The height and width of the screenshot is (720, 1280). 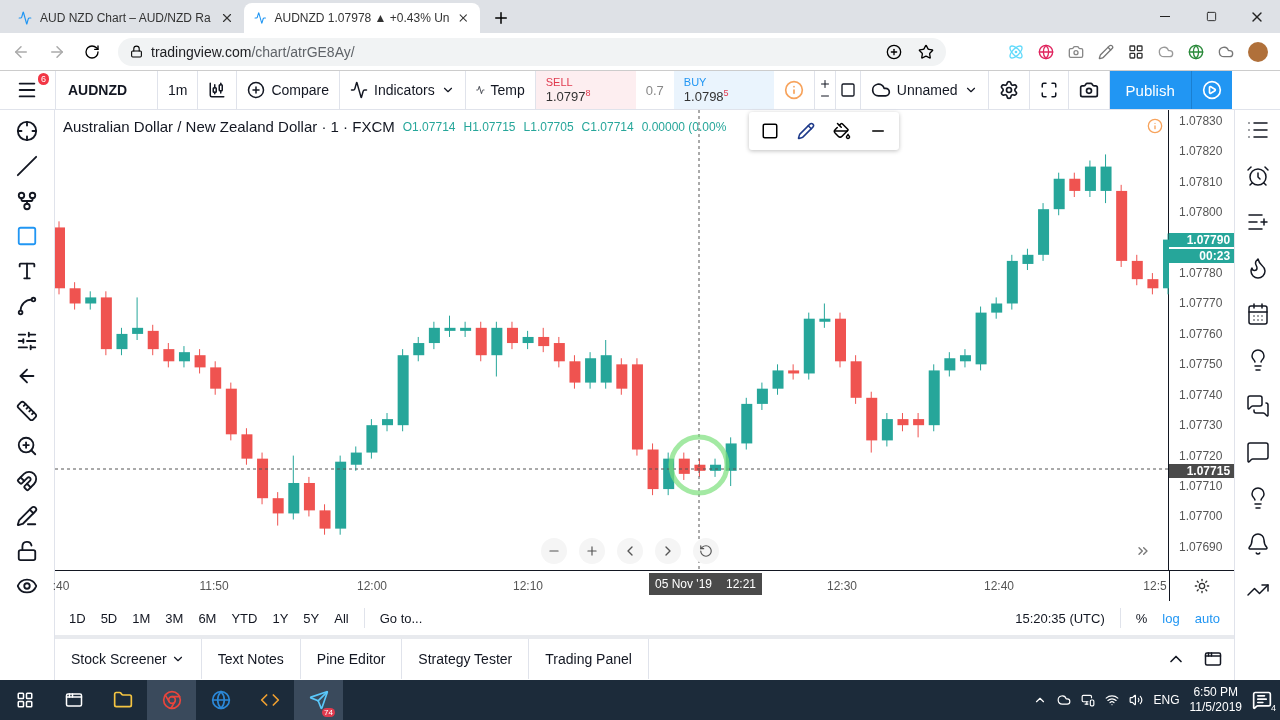 I want to click on reload-icon, so click(x=92, y=51).